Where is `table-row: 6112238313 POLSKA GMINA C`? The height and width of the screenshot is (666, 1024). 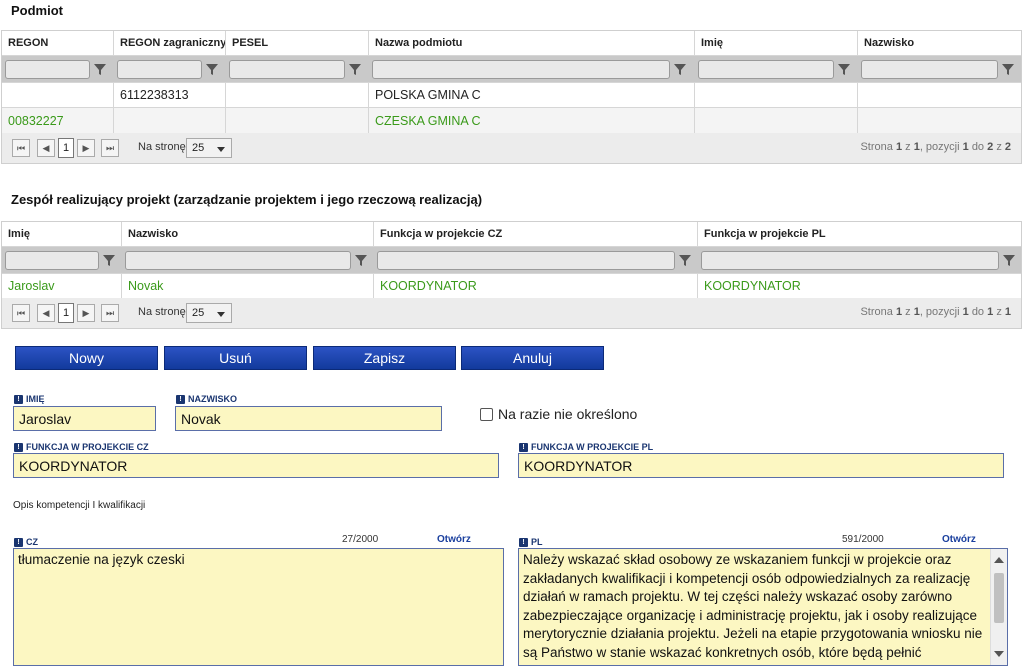 table-row: 6112238313 POLSKA GMINA C is located at coordinates (511, 95).